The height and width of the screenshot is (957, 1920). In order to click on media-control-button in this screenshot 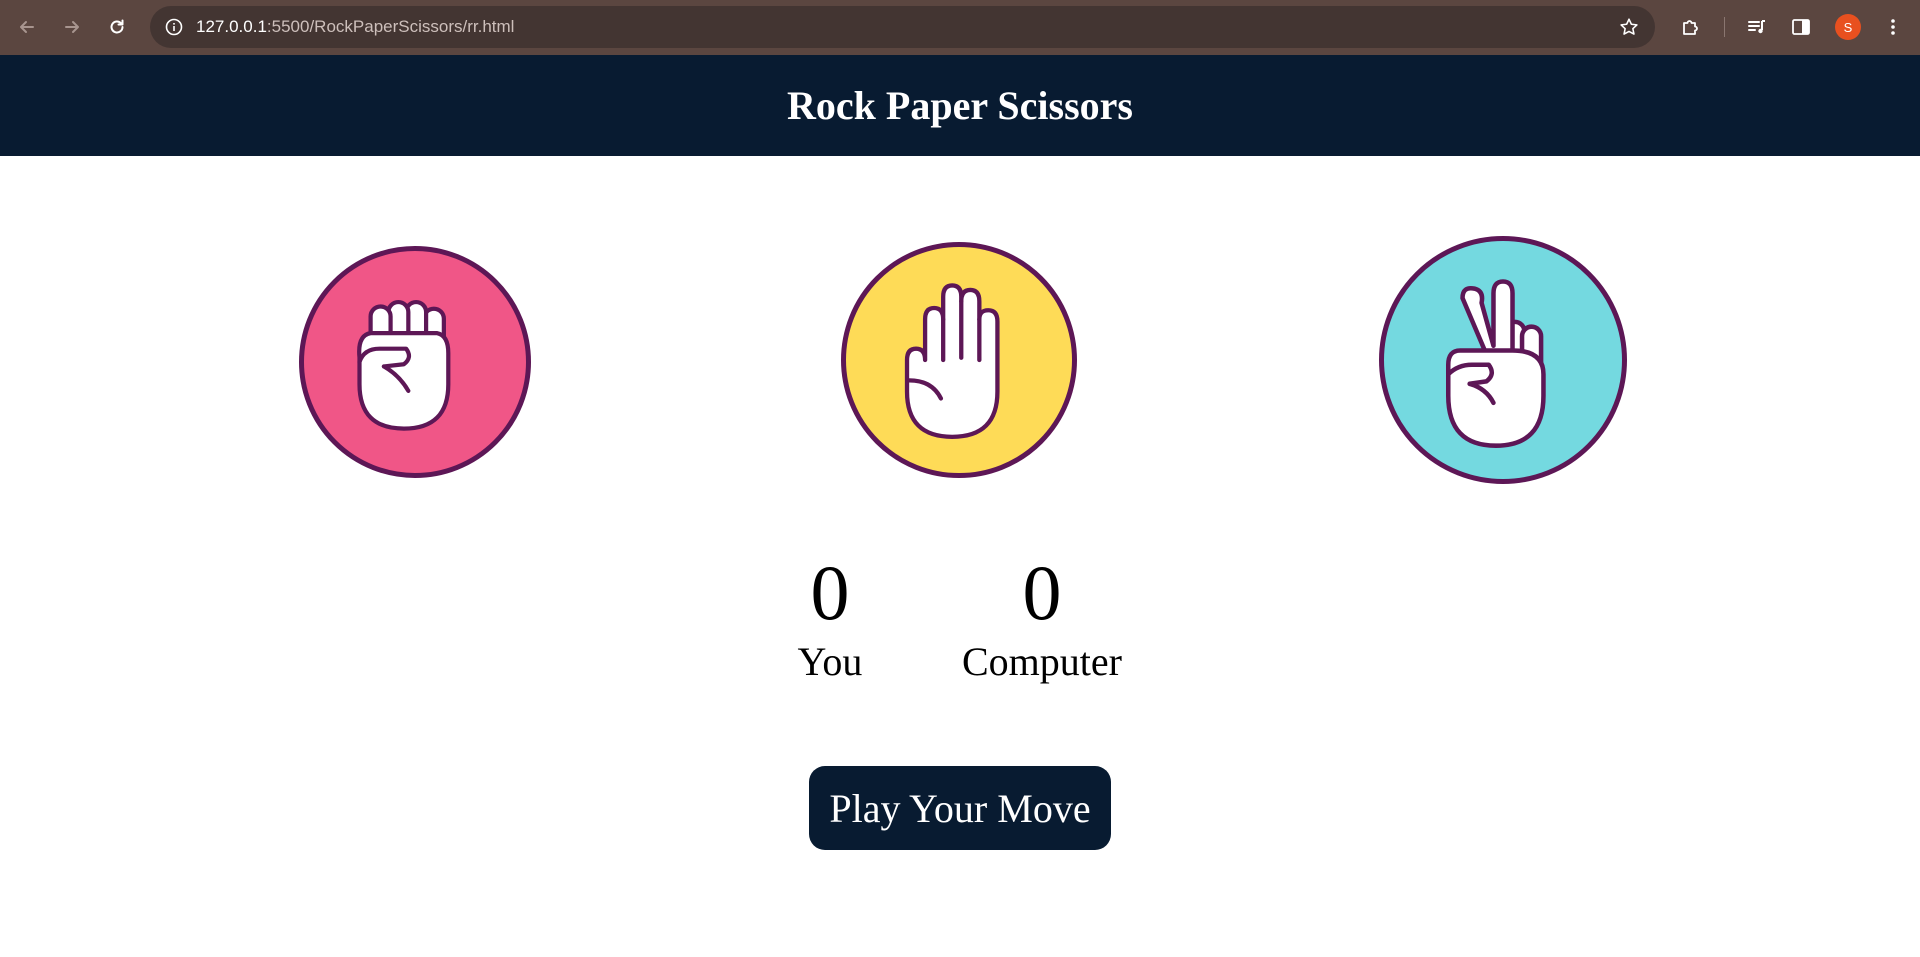, I will do `click(1757, 27)`.